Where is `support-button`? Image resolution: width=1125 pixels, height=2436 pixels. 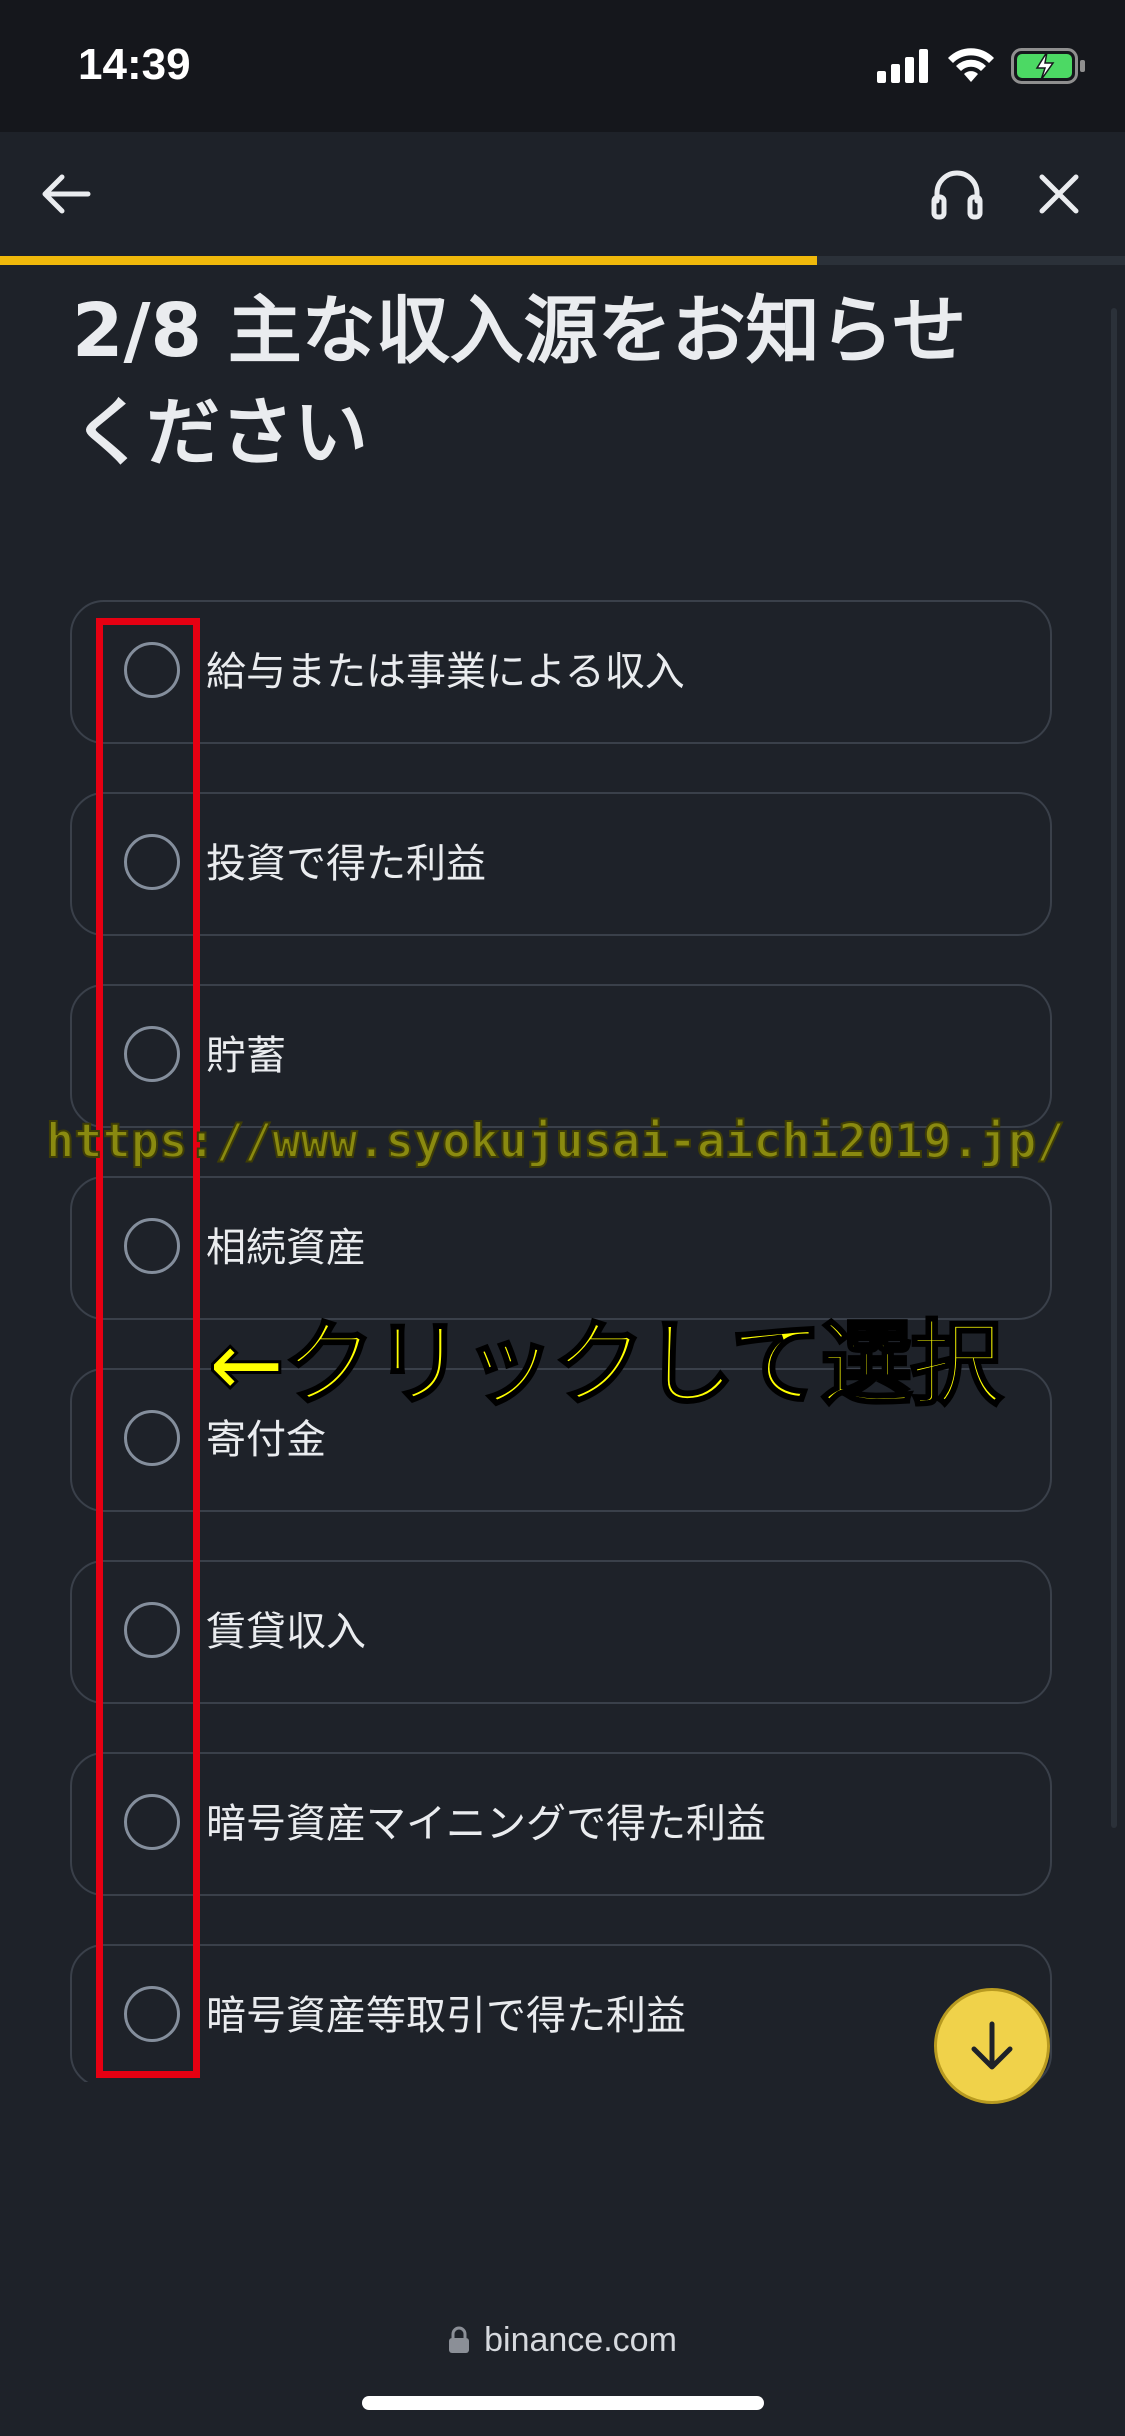
support-button is located at coordinates (957, 194).